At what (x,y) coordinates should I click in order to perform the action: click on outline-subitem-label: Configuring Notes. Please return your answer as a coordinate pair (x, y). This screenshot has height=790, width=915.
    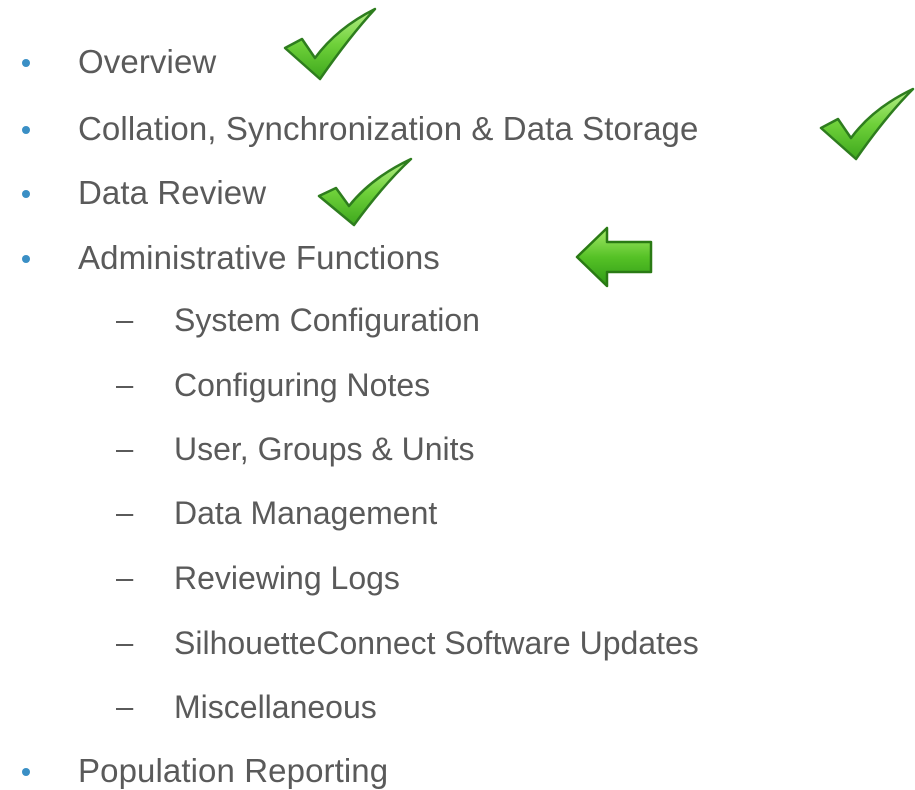
    Looking at the image, I should click on (302, 385).